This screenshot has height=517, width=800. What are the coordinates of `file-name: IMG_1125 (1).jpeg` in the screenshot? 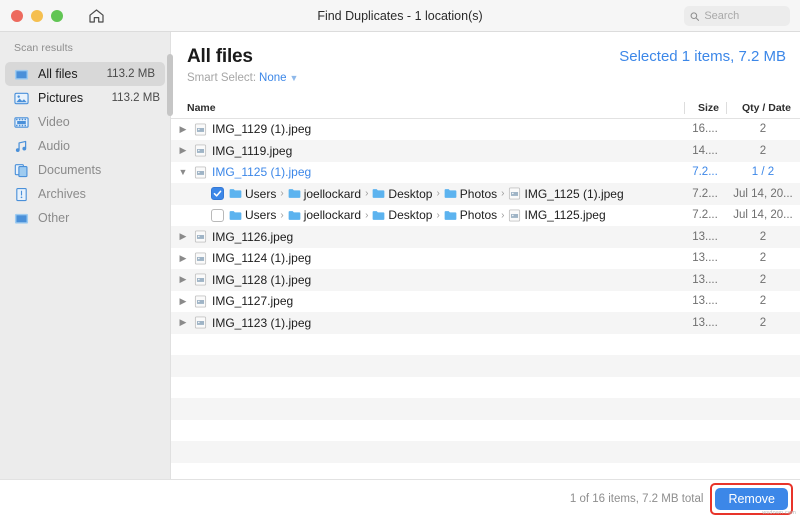 It's located at (574, 193).